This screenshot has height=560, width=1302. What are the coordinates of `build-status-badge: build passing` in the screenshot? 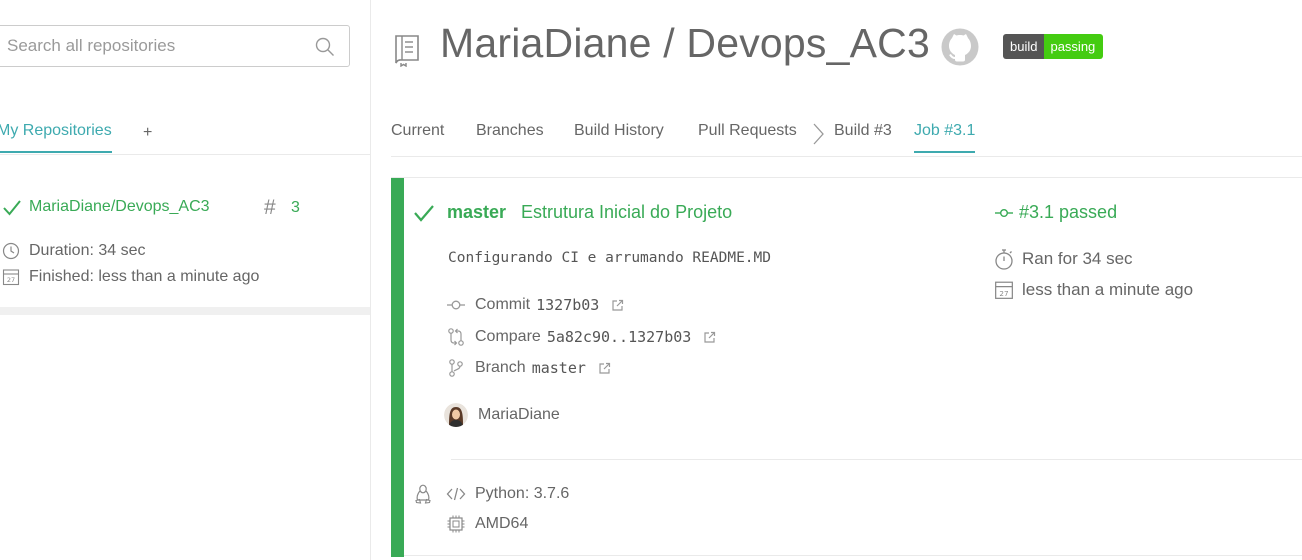 It's located at (1053, 46).